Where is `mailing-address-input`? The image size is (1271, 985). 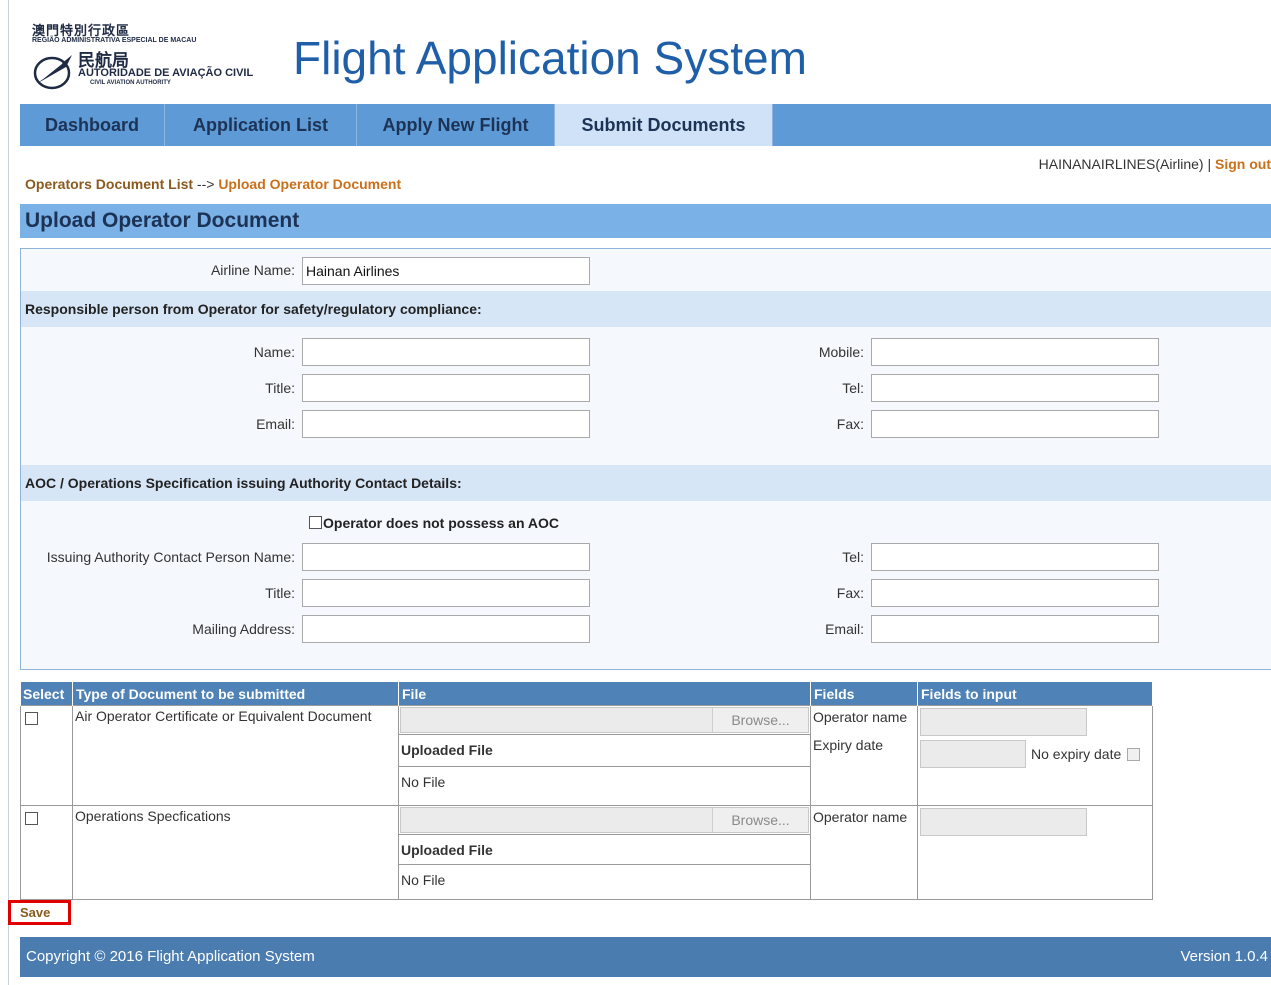 mailing-address-input is located at coordinates (446, 629).